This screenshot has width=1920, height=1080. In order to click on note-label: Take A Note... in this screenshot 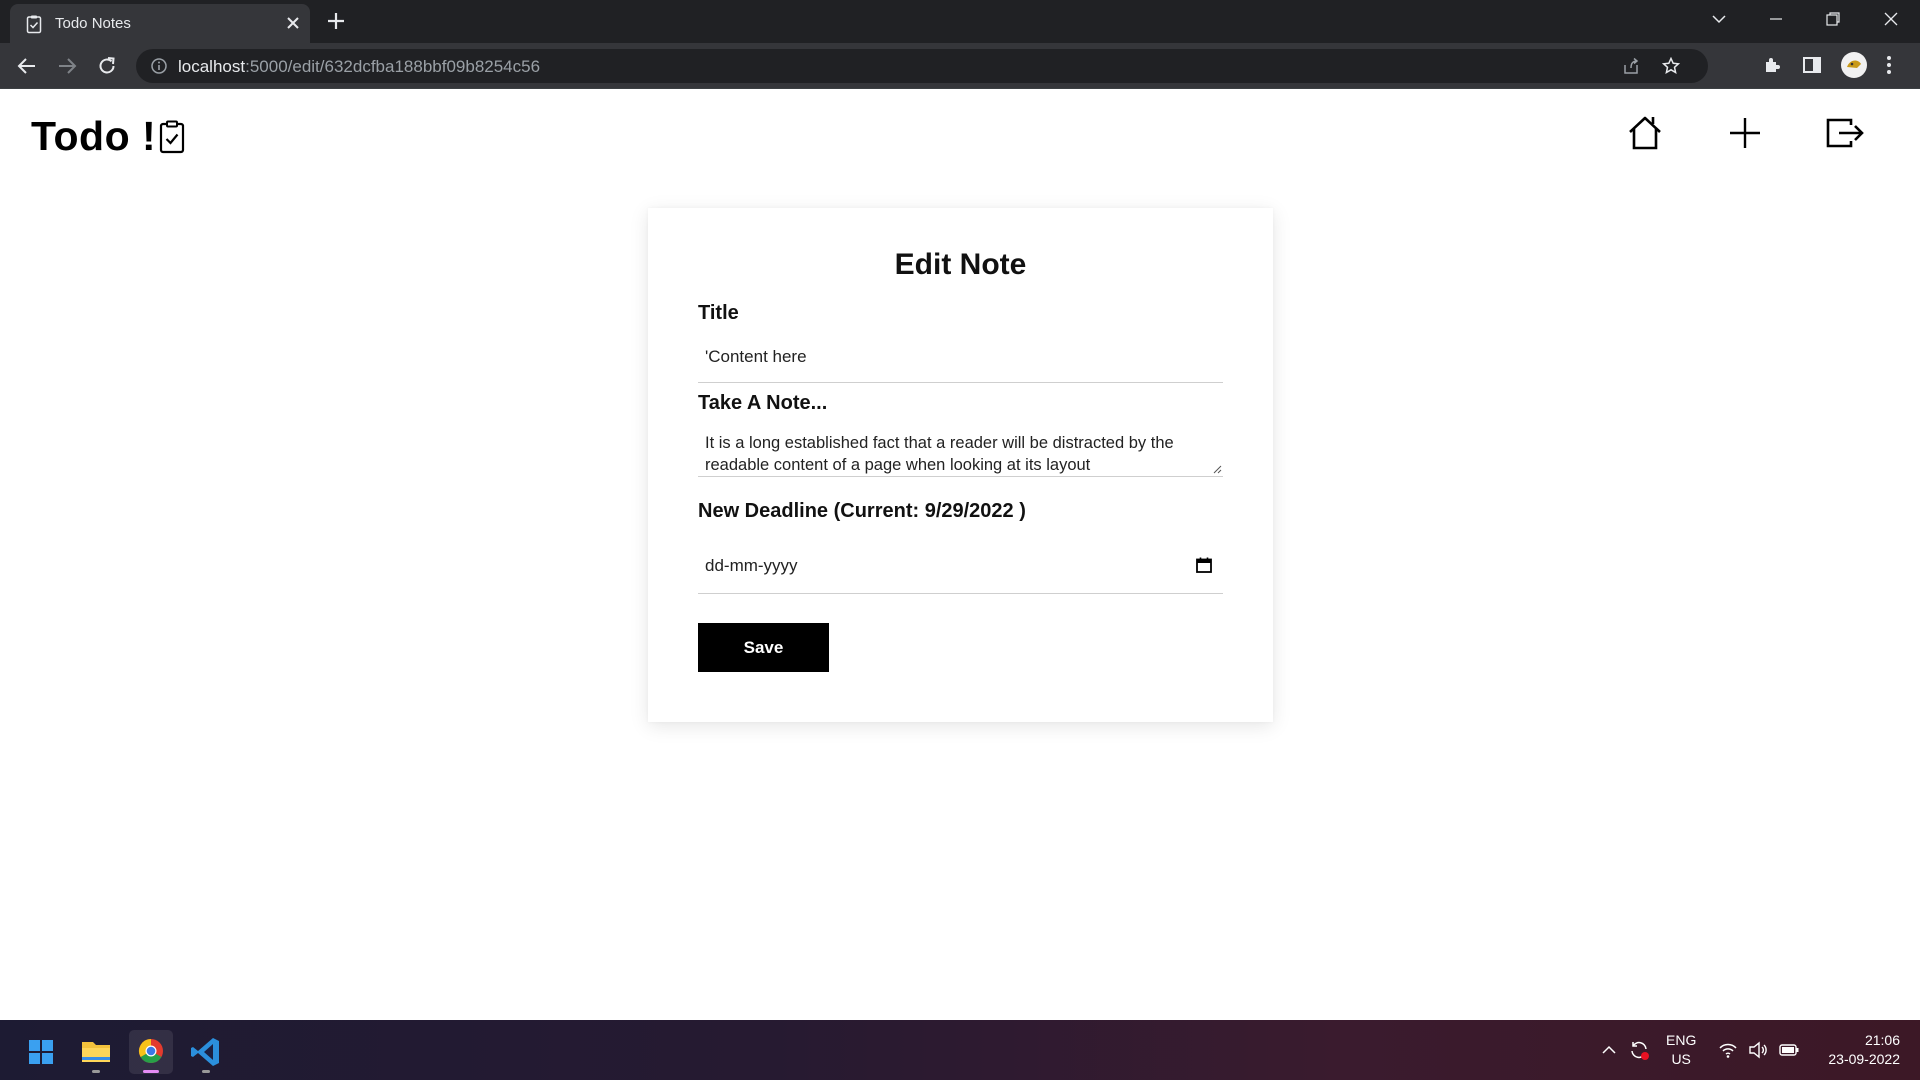, I will do `click(763, 403)`.